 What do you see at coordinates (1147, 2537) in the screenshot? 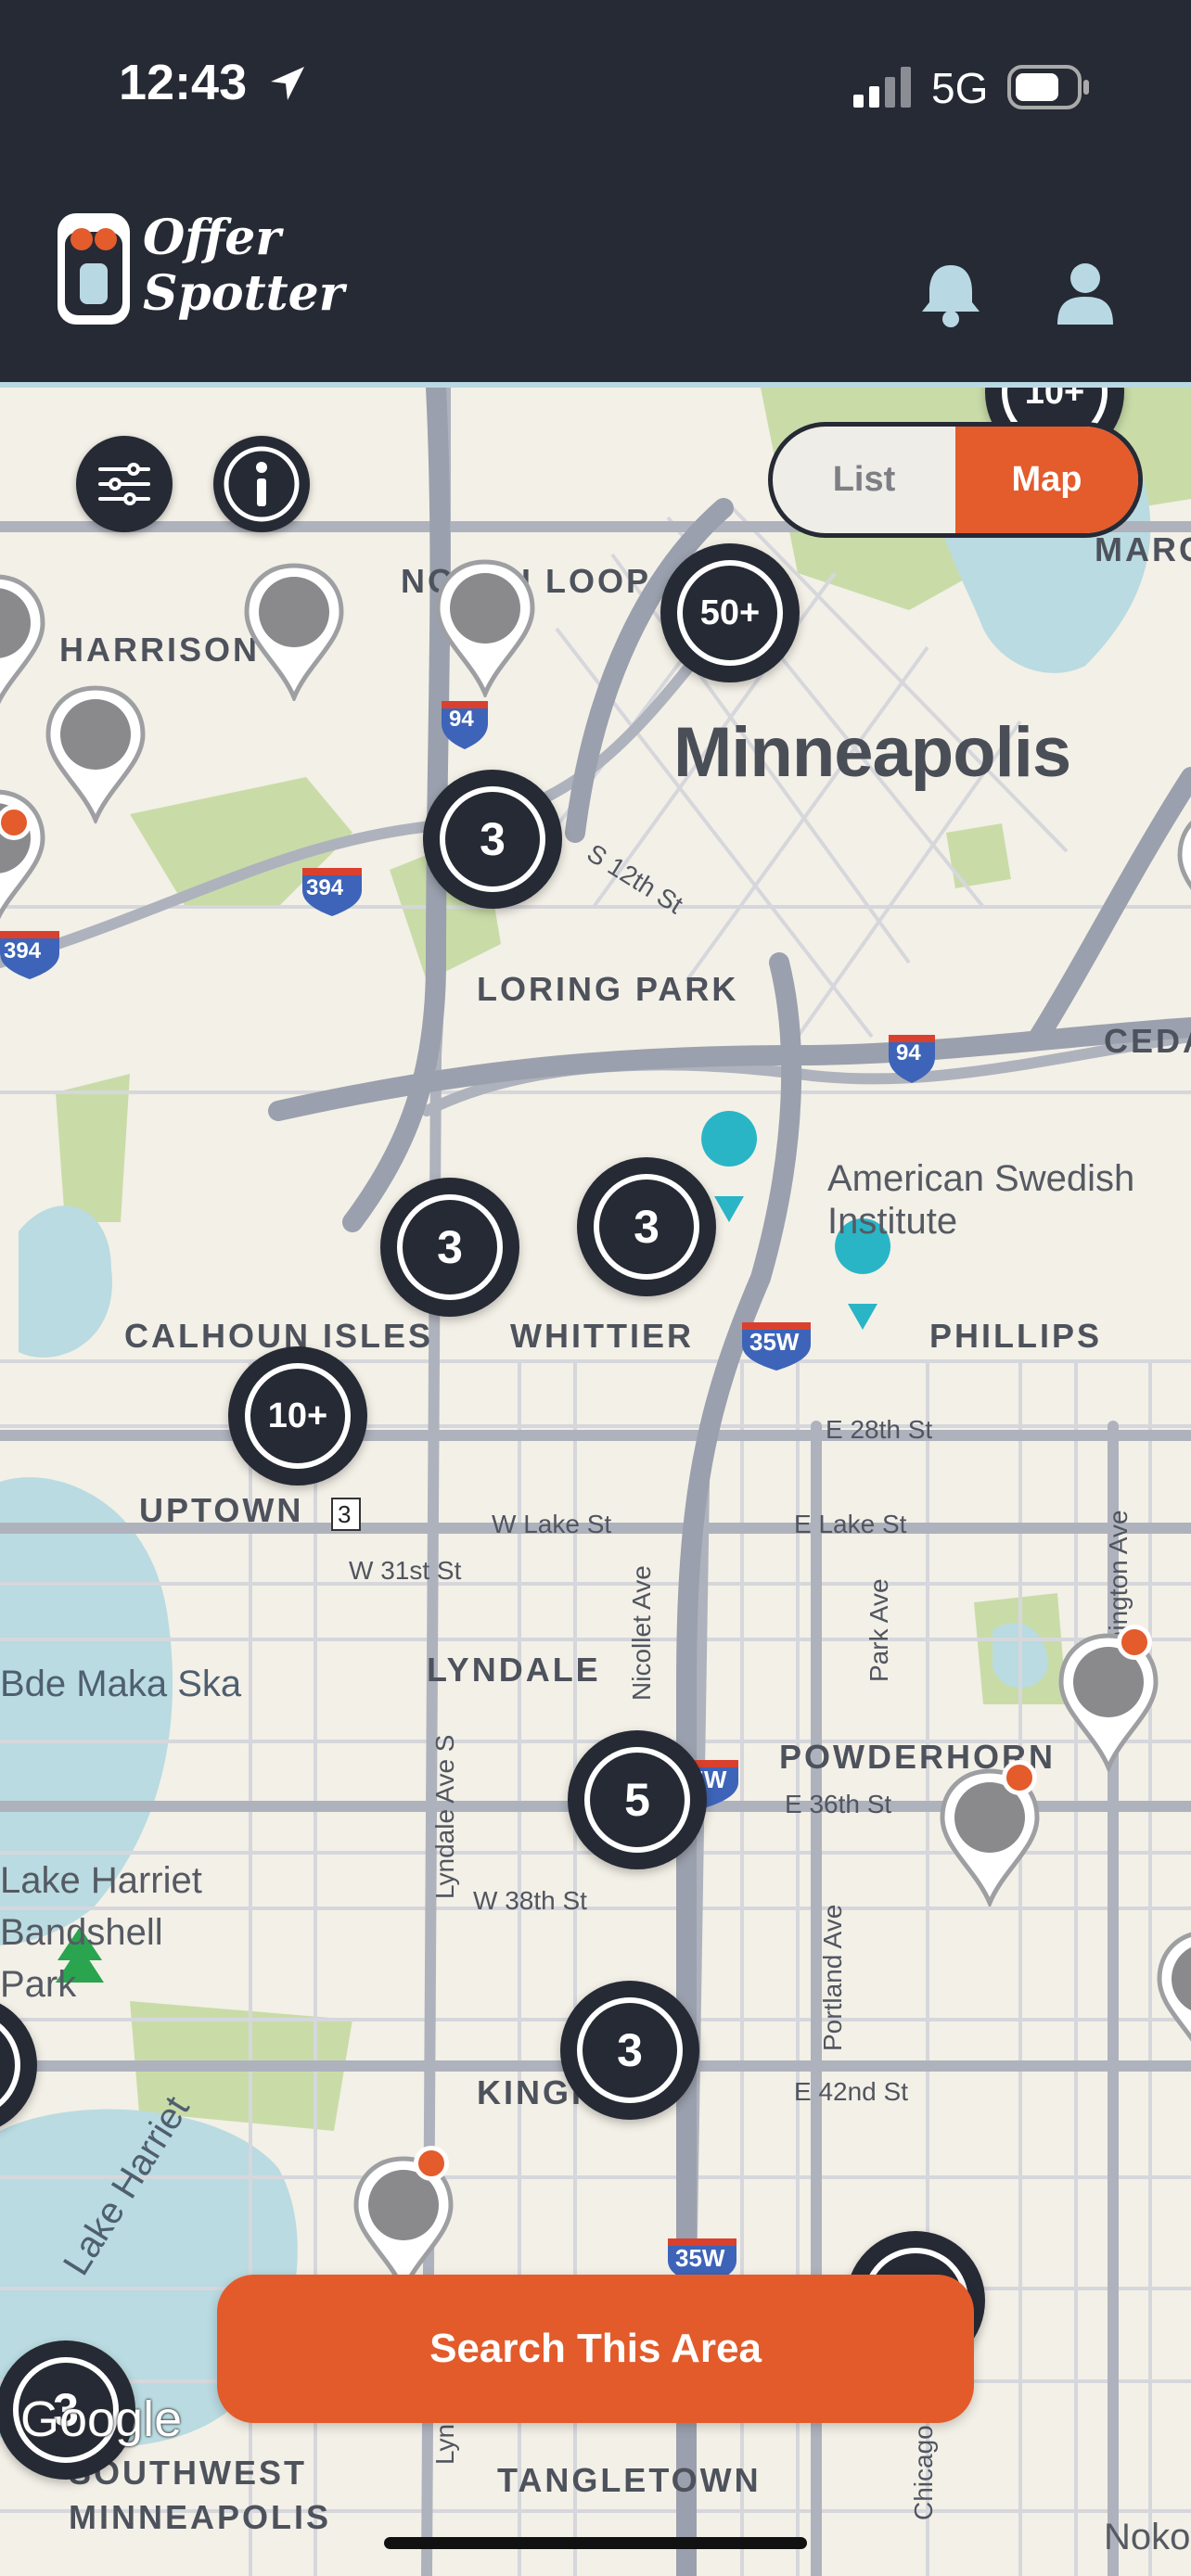
I see `label-nokomis: Nokomis` at bounding box center [1147, 2537].